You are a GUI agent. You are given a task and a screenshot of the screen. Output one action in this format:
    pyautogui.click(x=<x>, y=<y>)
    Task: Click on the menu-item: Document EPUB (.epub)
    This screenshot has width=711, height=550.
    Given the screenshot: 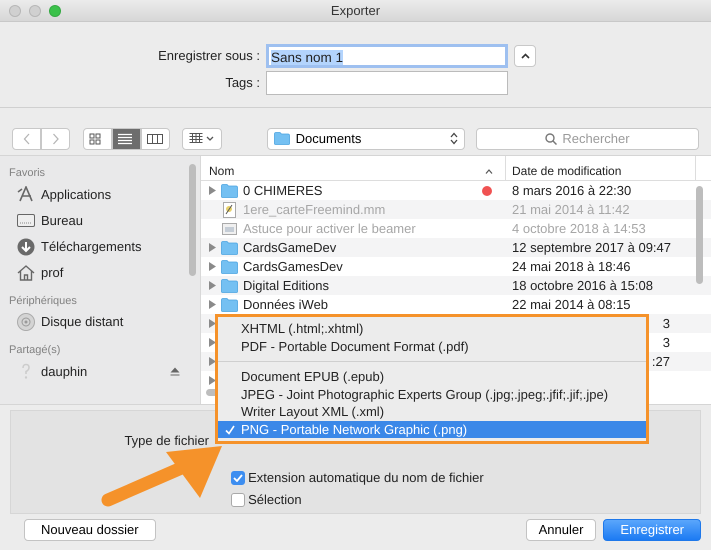 What is the action you would take?
    pyautogui.click(x=432, y=377)
    